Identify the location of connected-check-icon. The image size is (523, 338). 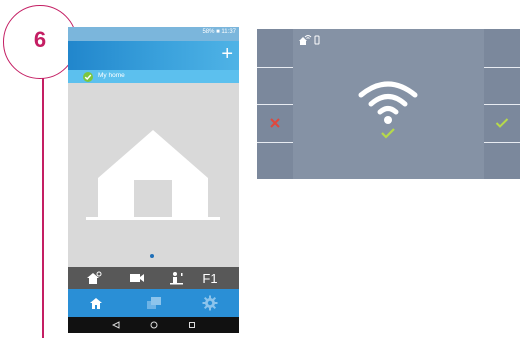
(388, 133).